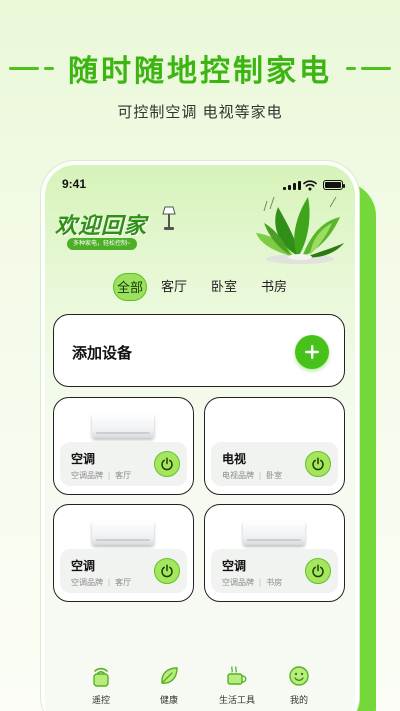  I want to click on device-card-ac-study: 空调 空调品牌 | 书房, so click(274, 553).